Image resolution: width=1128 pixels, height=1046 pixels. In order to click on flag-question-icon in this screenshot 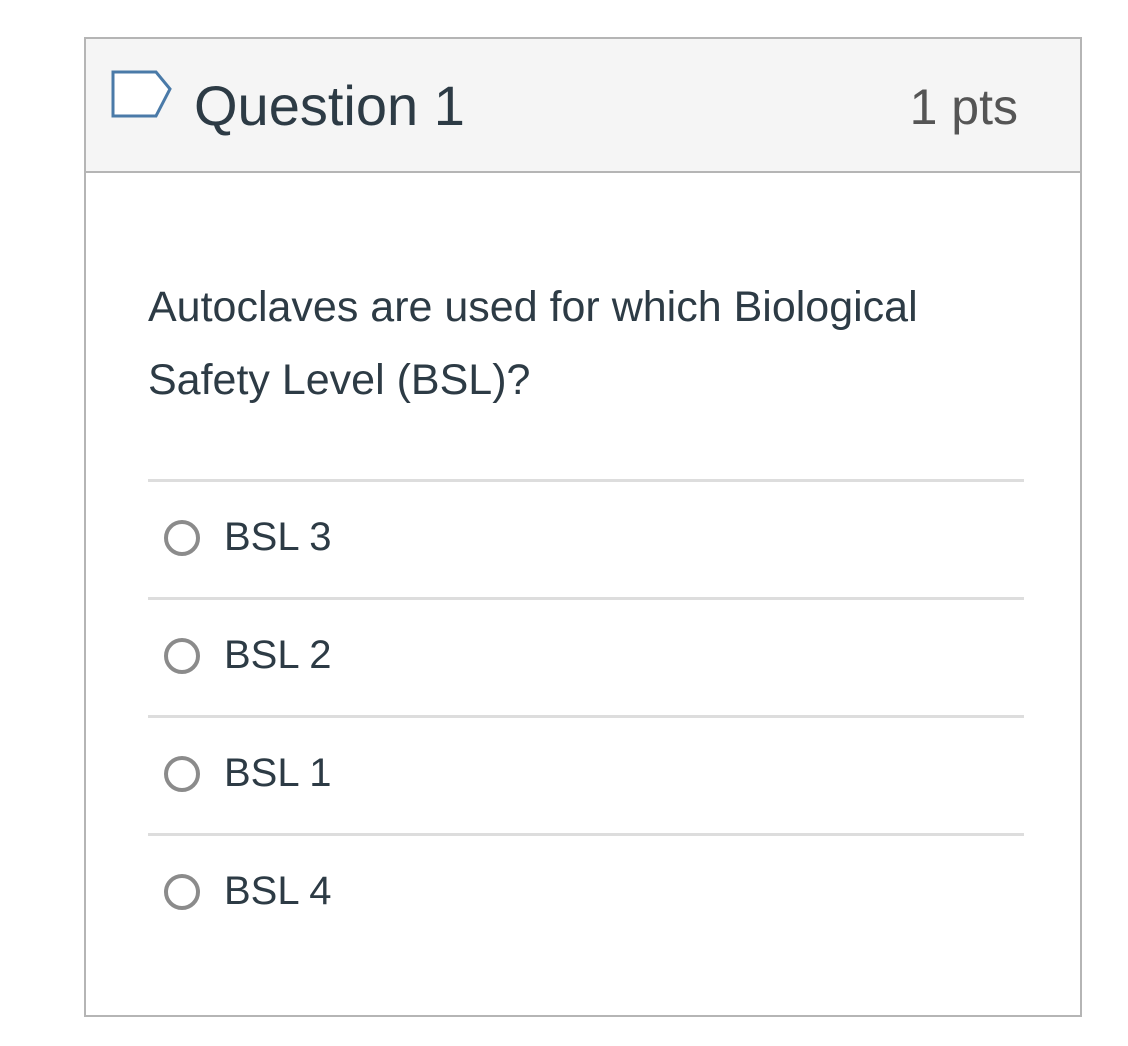, I will do `click(142, 95)`.